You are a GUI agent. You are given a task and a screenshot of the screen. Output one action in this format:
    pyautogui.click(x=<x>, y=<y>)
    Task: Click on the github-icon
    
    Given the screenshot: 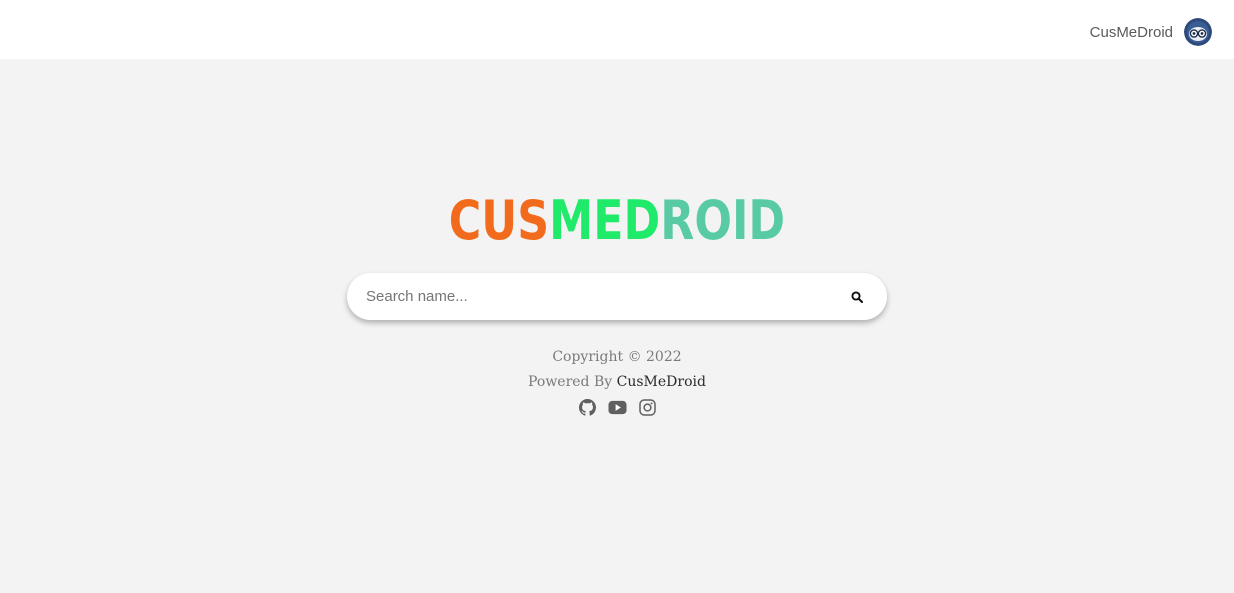 What is the action you would take?
    pyautogui.click(x=587, y=407)
    